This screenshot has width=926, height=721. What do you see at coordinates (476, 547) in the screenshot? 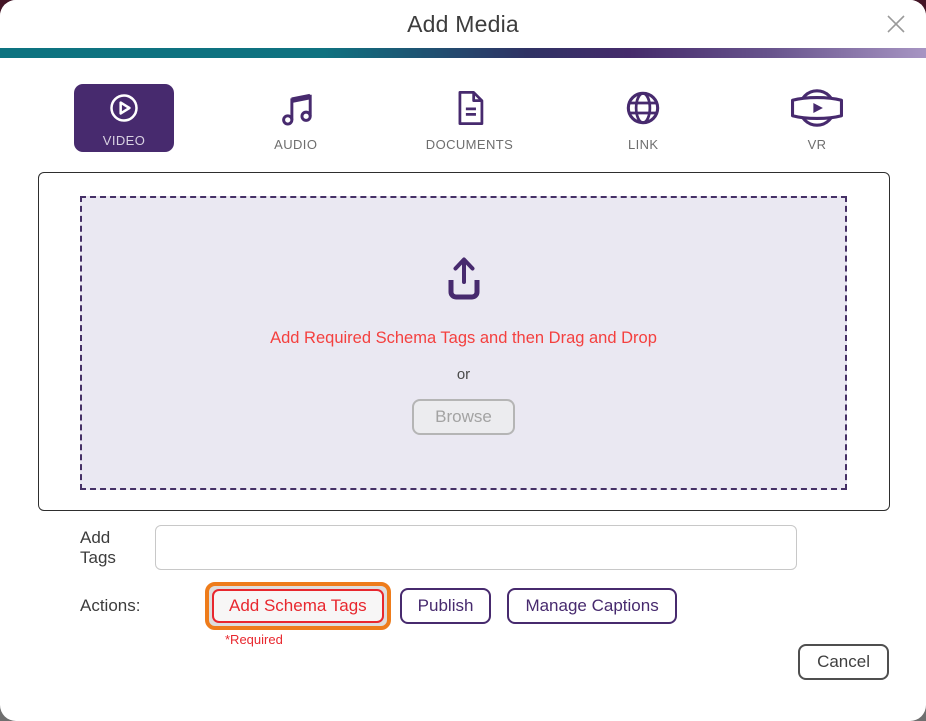
I see `add-tags-input` at bounding box center [476, 547].